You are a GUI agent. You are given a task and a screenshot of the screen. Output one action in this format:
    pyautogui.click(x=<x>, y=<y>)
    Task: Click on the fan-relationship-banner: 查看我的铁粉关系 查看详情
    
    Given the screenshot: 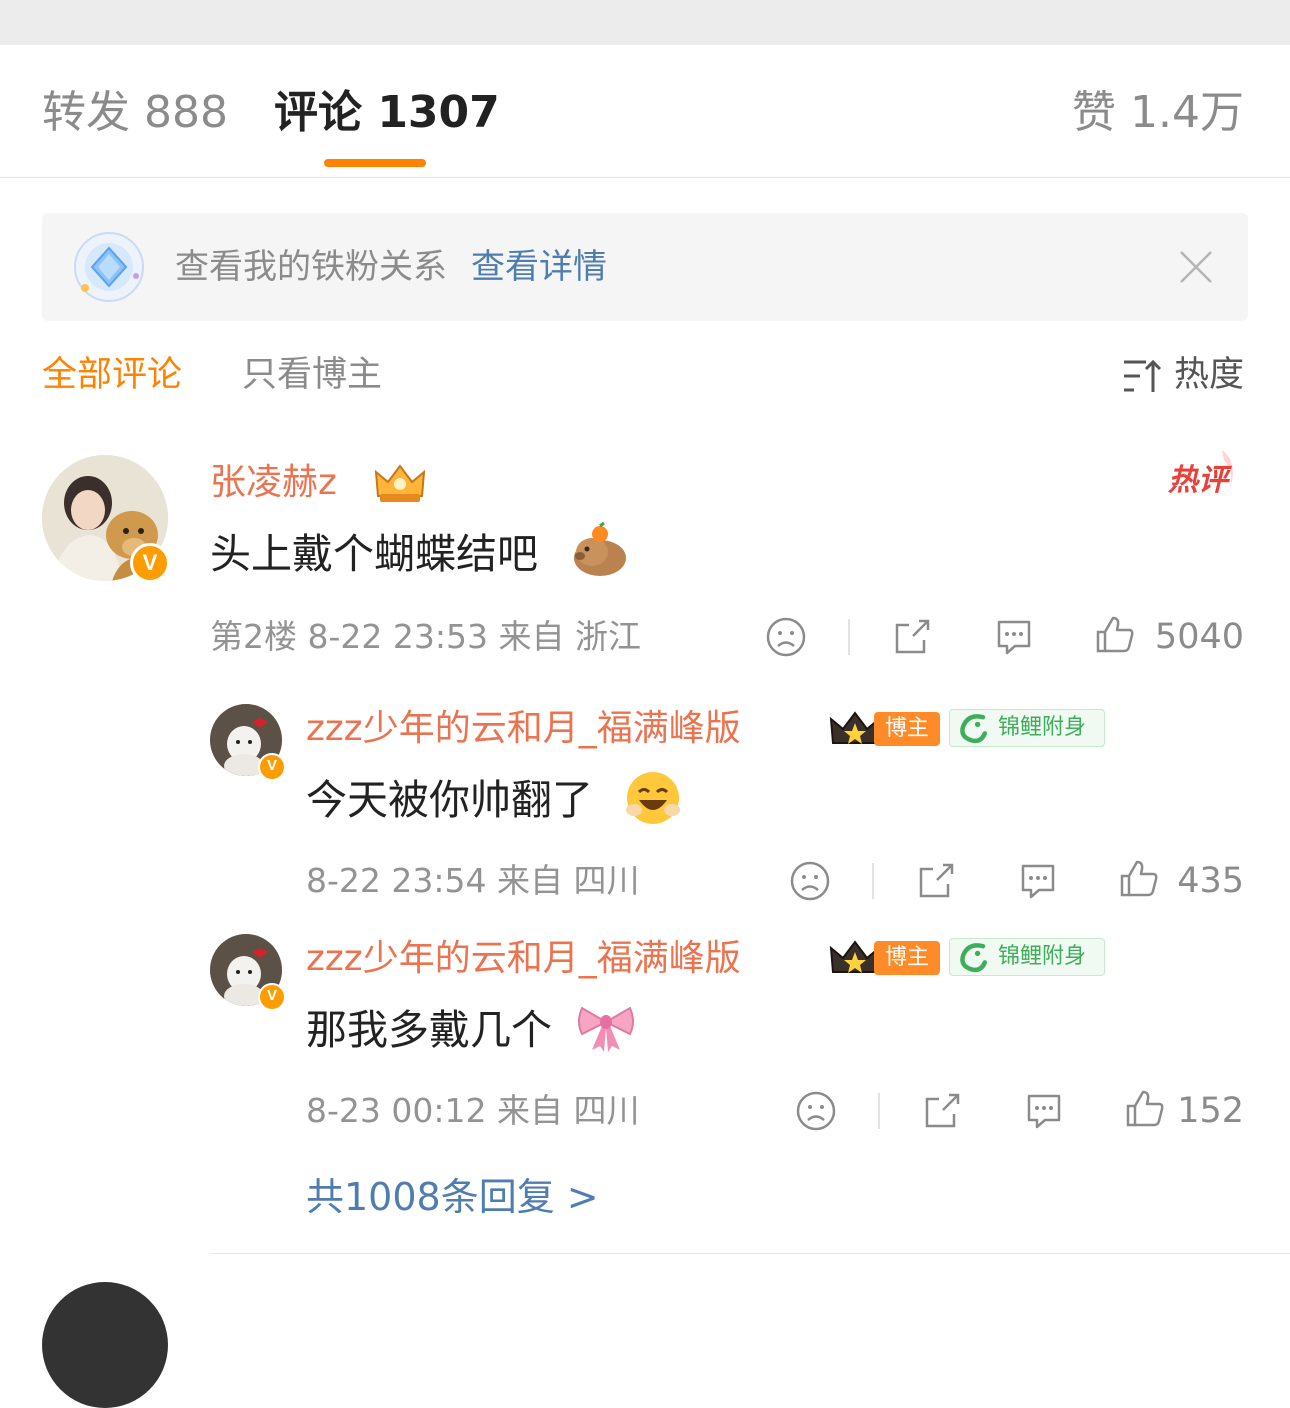 What is the action you would take?
    pyautogui.click(x=645, y=267)
    